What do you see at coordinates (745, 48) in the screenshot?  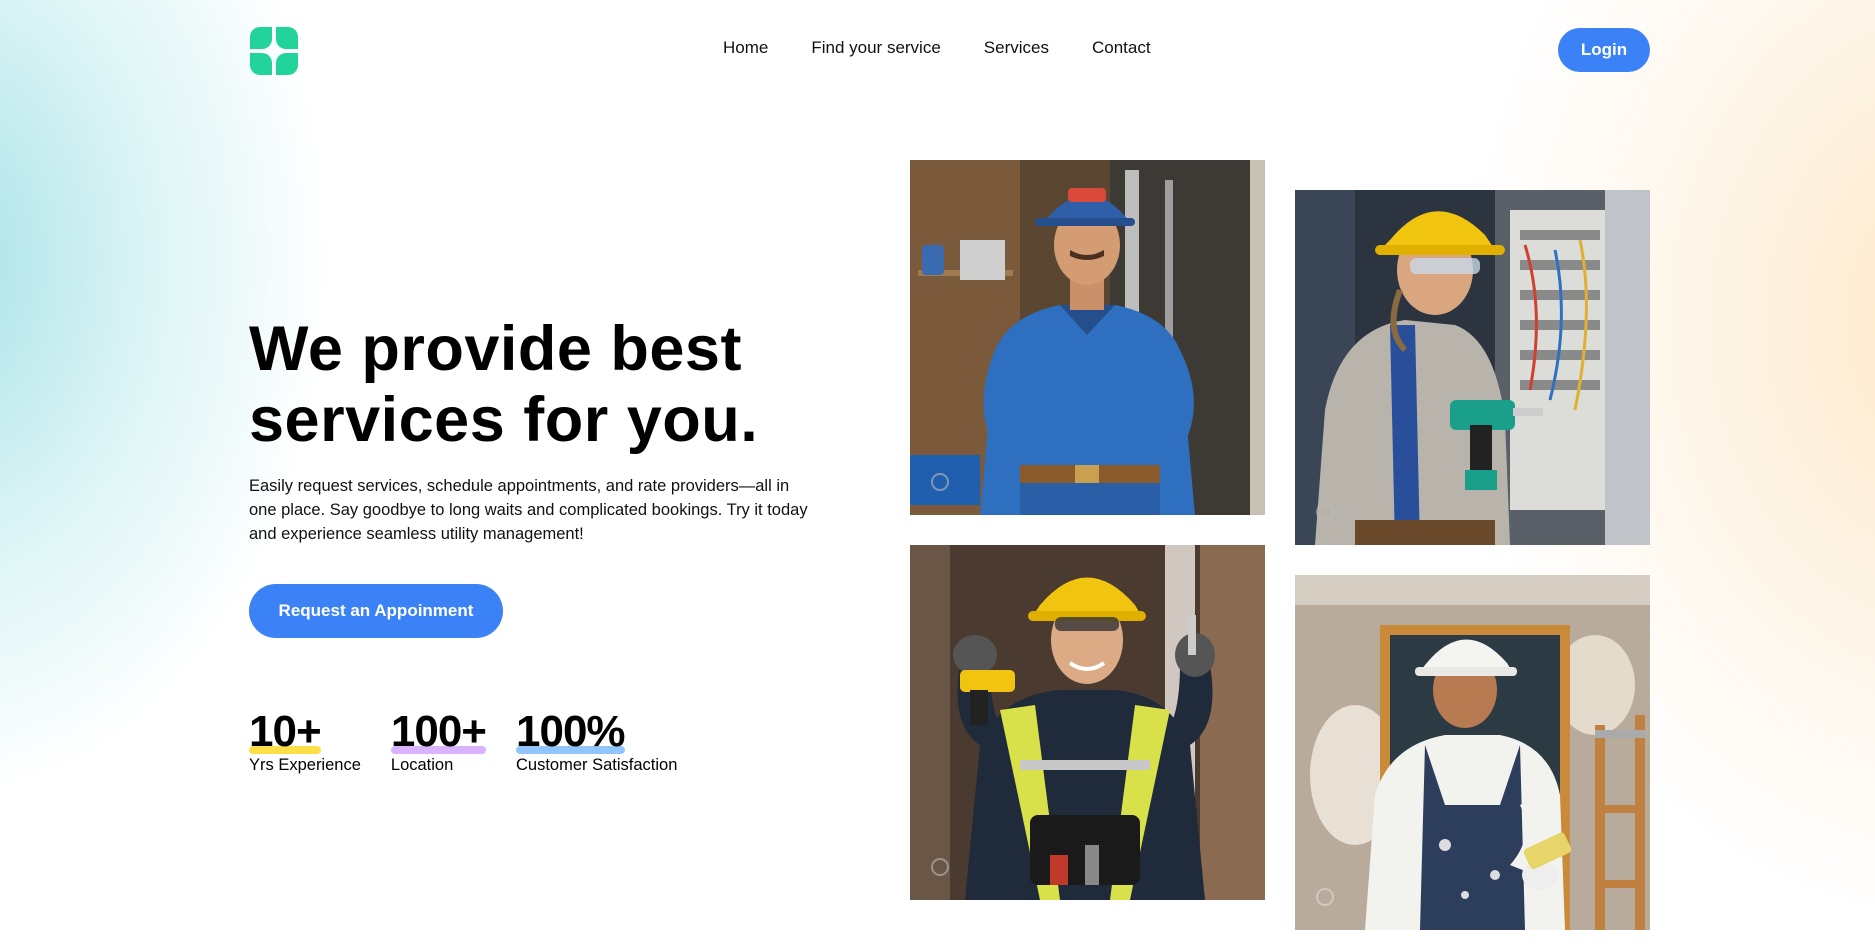 I see `nav-home: Home` at bounding box center [745, 48].